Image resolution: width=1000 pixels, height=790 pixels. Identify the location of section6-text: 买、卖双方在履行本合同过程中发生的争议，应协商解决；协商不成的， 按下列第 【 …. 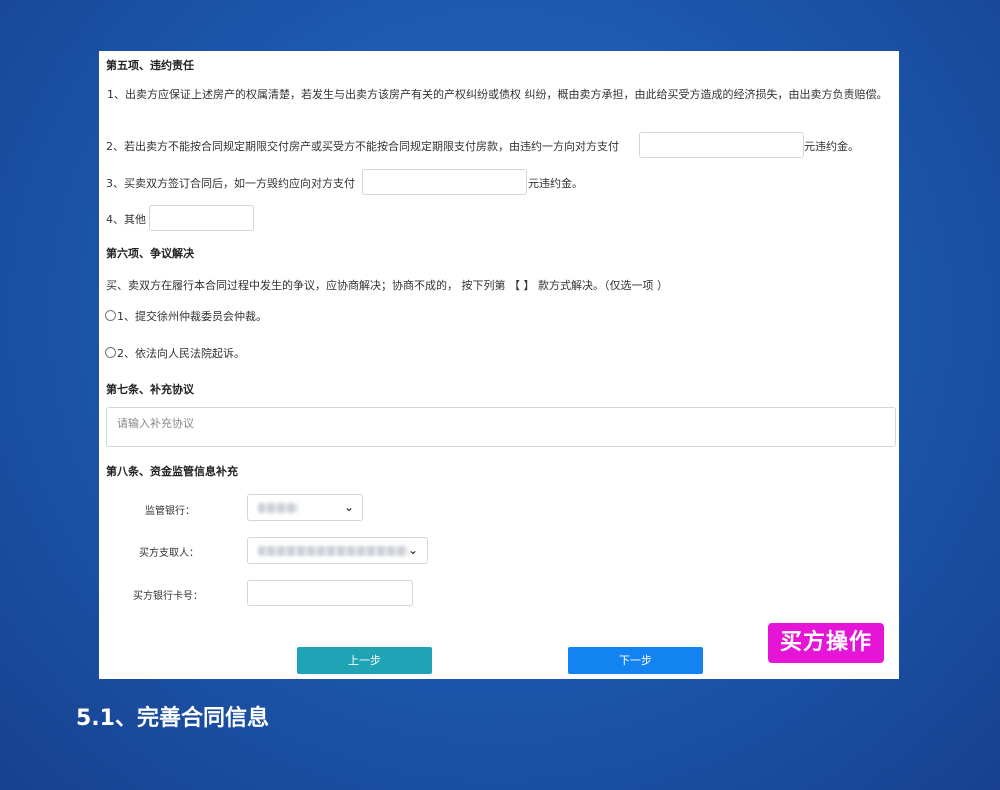
(387, 285).